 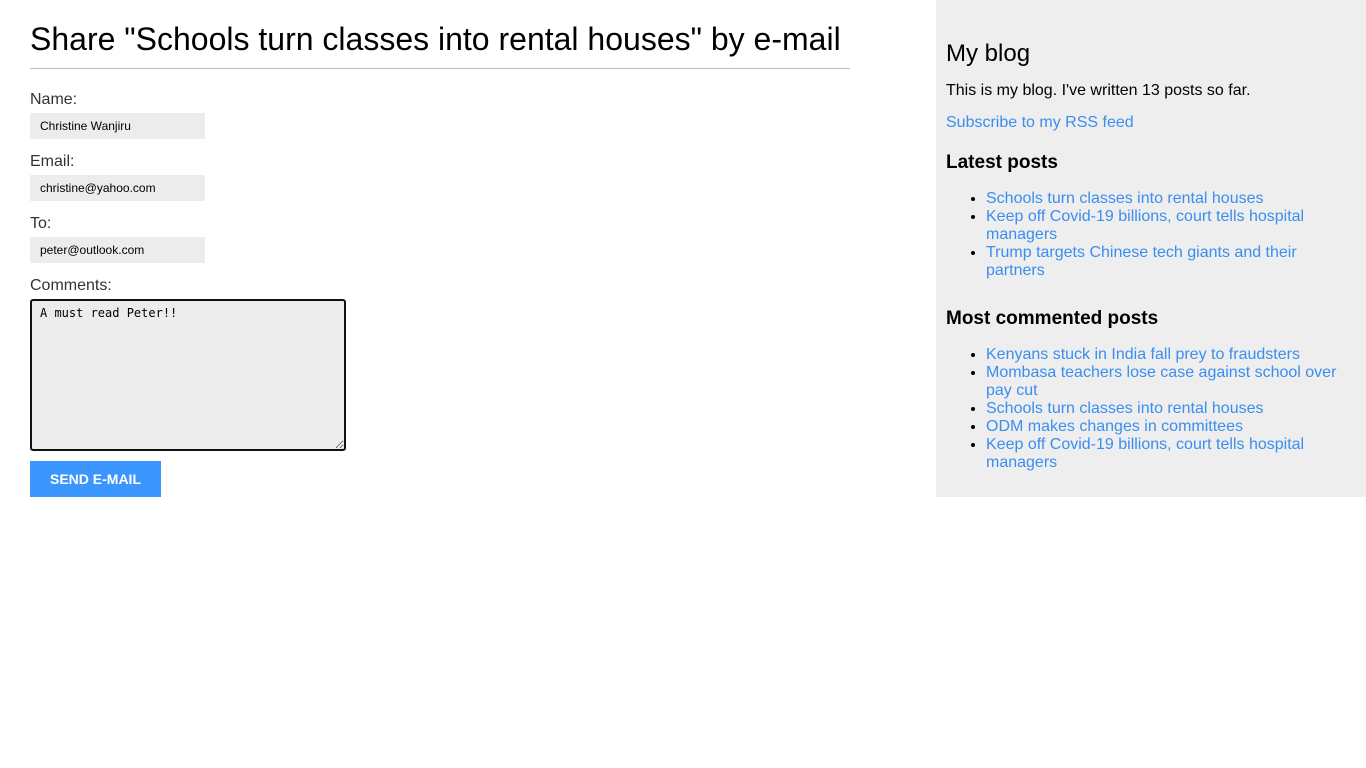 What do you see at coordinates (1040, 122) in the screenshot?
I see `rss-feed-link: Subscribe to my RSS feed` at bounding box center [1040, 122].